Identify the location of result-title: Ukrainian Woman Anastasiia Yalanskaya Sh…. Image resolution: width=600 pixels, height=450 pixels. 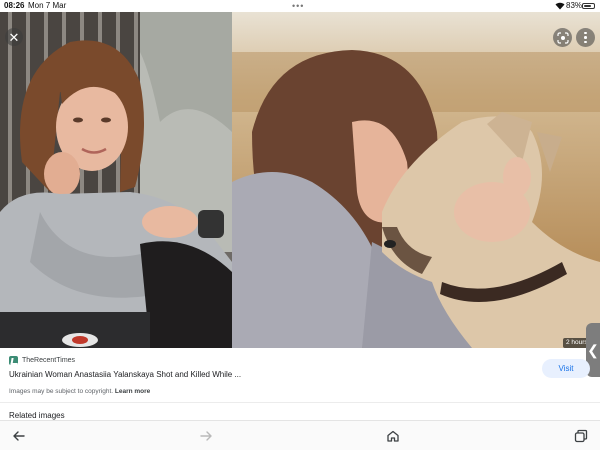
(125, 374).